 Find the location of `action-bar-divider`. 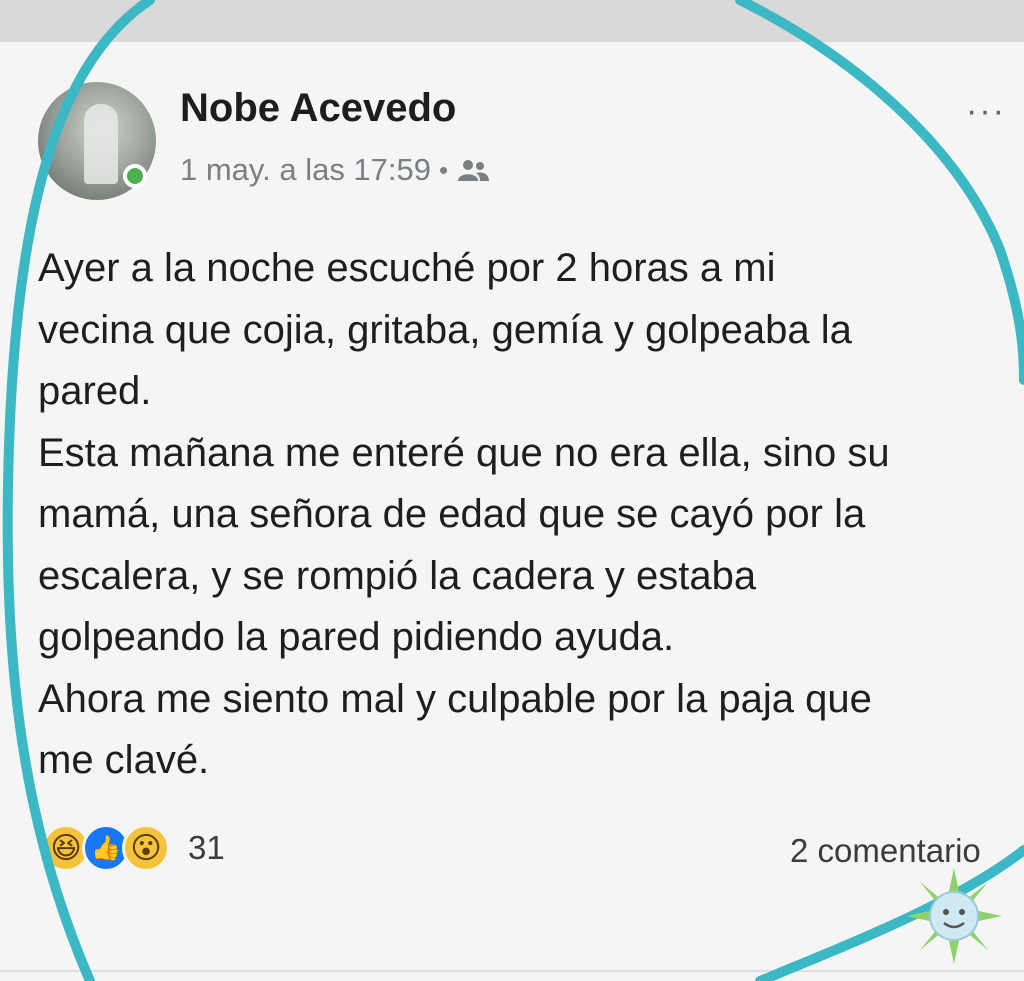

action-bar-divider is located at coordinates (512, 971).